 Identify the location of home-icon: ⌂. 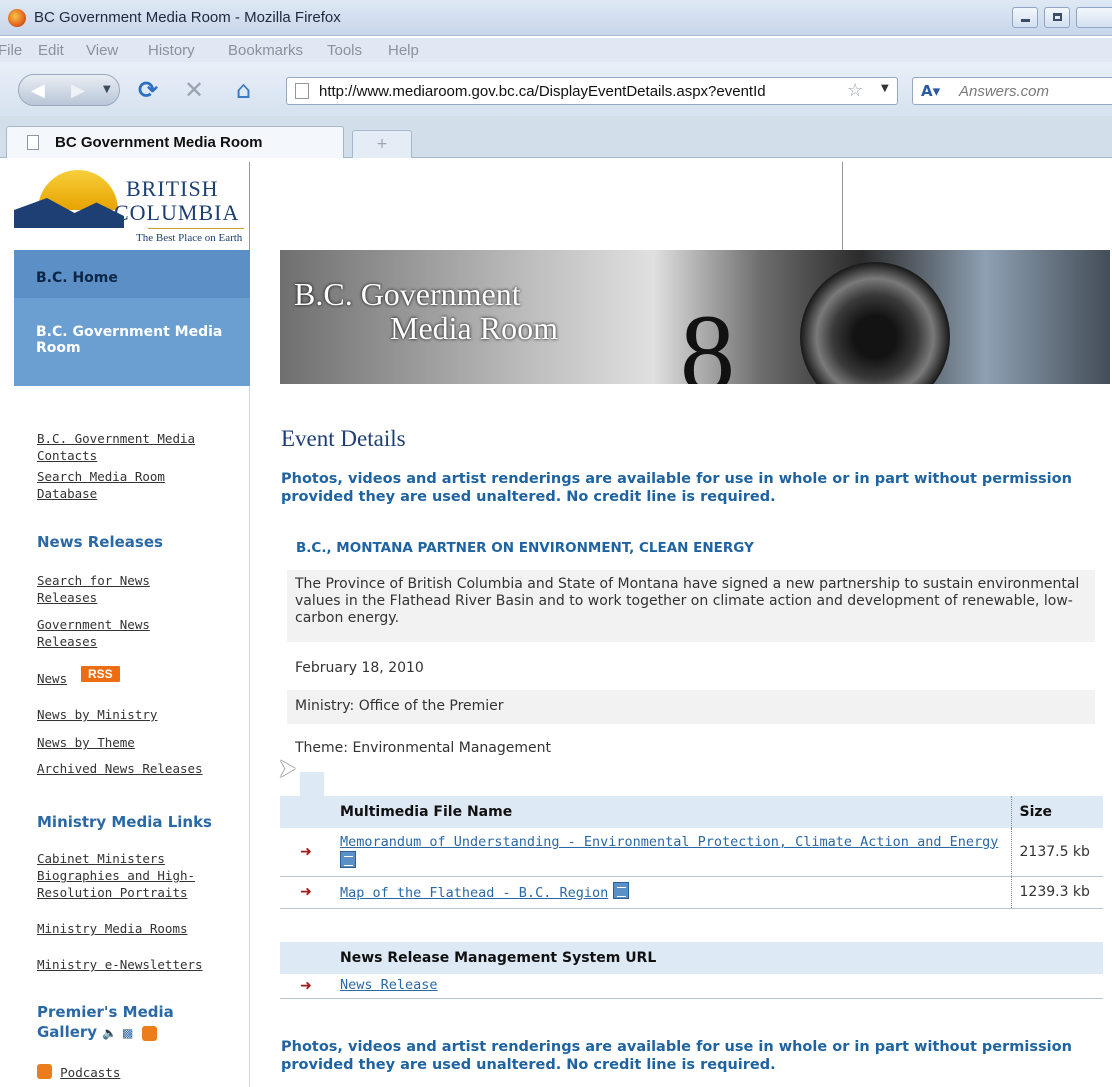
(243, 90).